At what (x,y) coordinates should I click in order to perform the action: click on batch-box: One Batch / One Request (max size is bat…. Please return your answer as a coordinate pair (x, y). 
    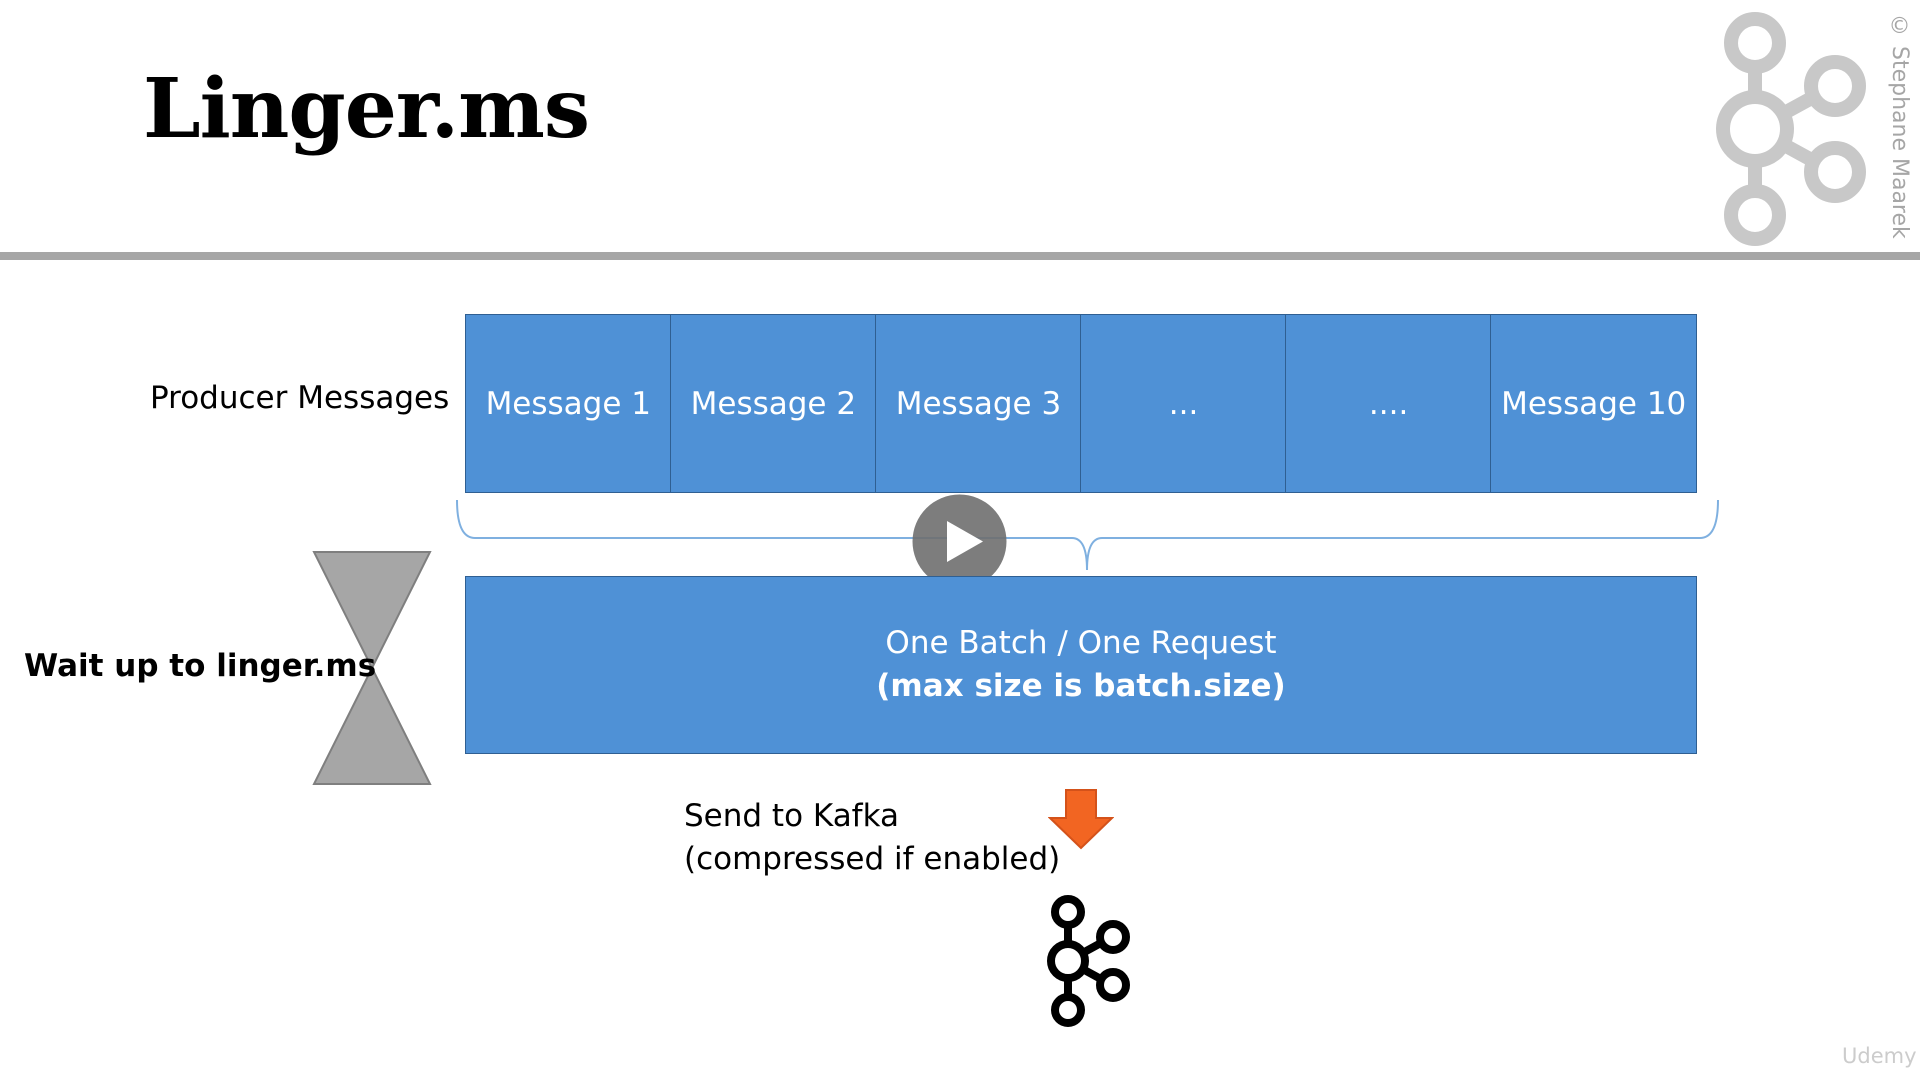
    Looking at the image, I should click on (1081, 665).